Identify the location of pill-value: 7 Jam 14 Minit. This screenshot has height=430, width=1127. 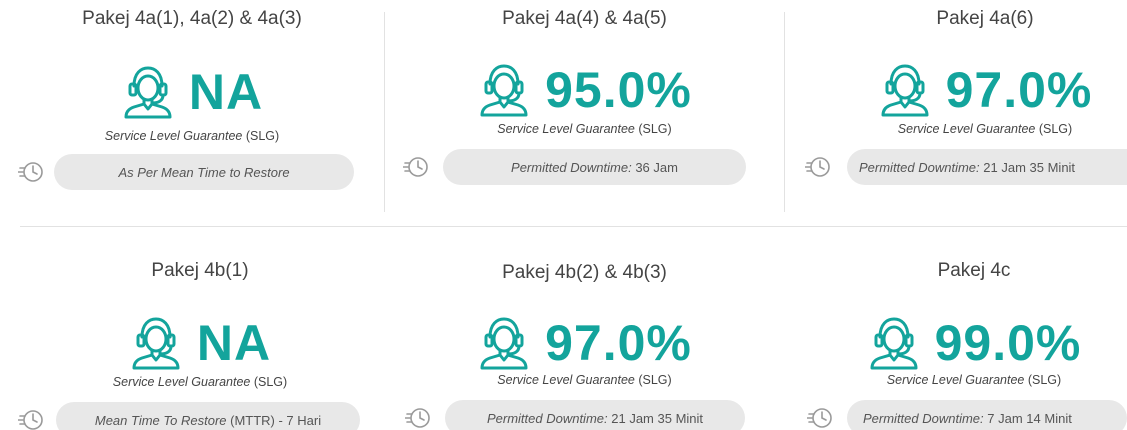
(1029, 418).